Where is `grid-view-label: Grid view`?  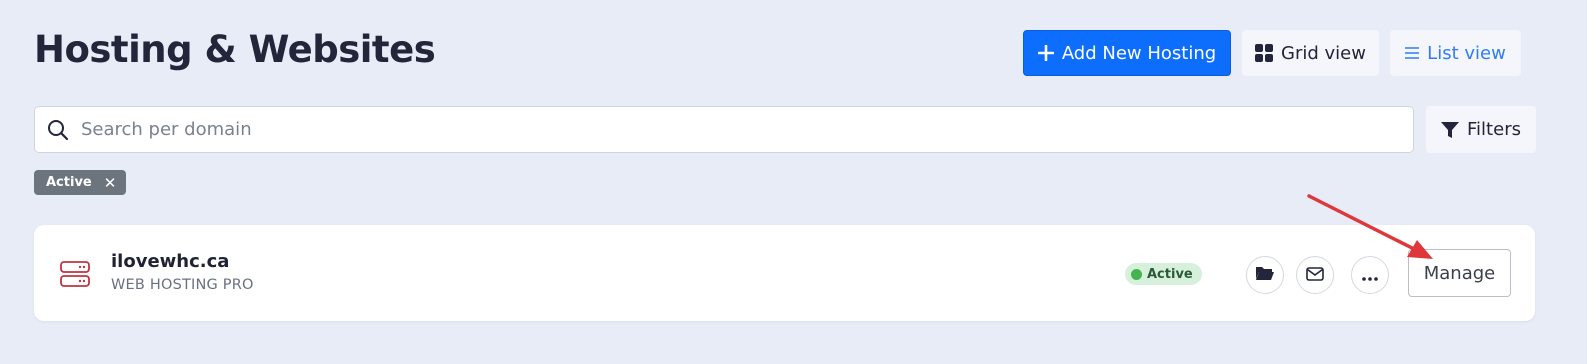
grid-view-label: Grid view is located at coordinates (1323, 53).